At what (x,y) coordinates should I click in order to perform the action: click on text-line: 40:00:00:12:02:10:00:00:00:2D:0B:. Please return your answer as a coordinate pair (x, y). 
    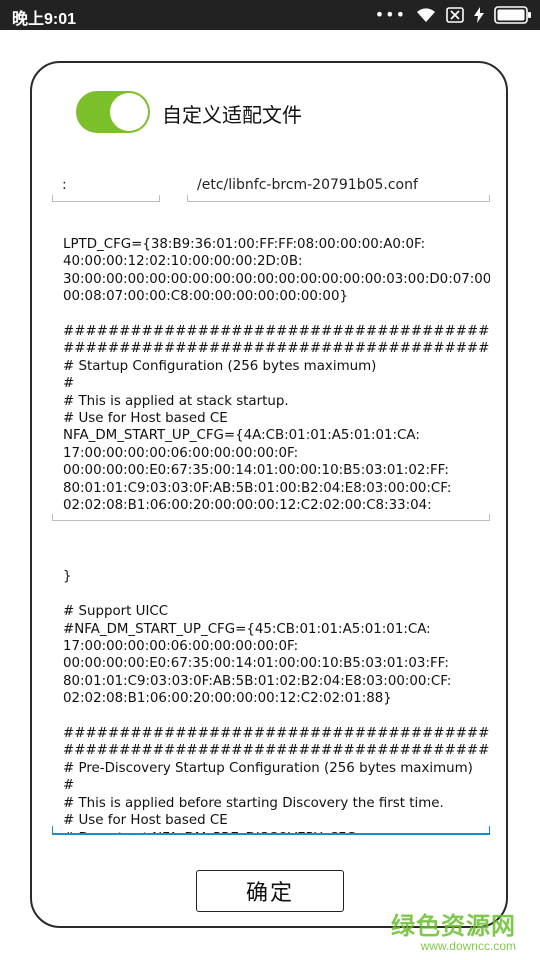
    Looking at the image, I should click on (183, 262).